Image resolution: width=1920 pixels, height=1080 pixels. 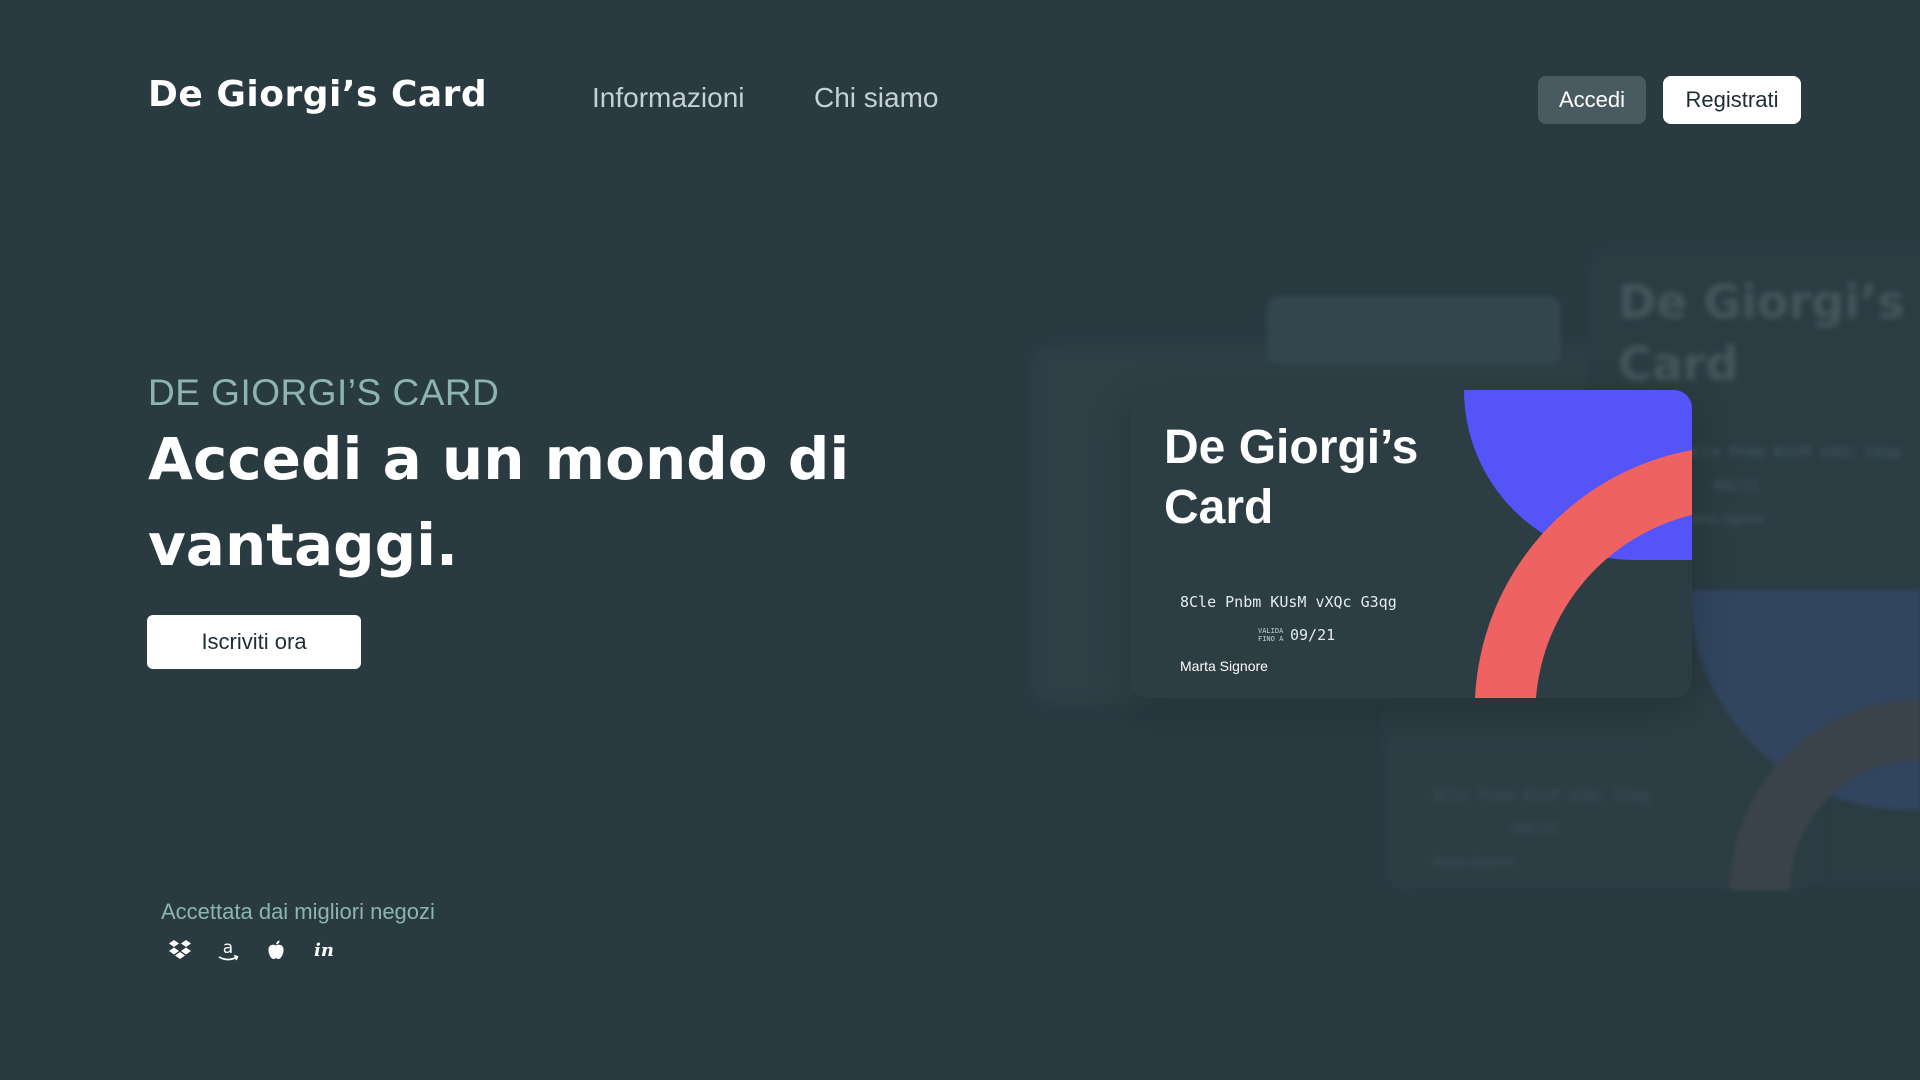 What do you see at coordinates (668, 98) in the screenshot?
I see `nav-informazioni: Informazioni` at bounding box center [668, 98].